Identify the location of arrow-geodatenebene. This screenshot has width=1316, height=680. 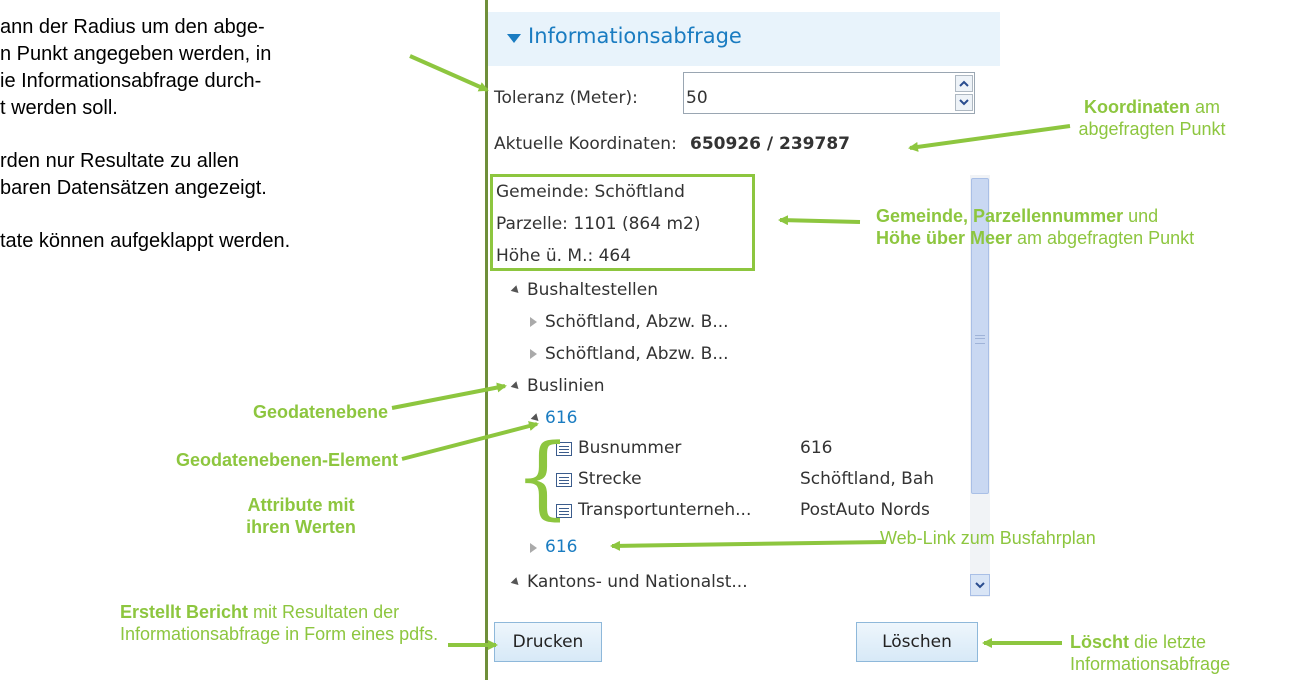
(449, 396).